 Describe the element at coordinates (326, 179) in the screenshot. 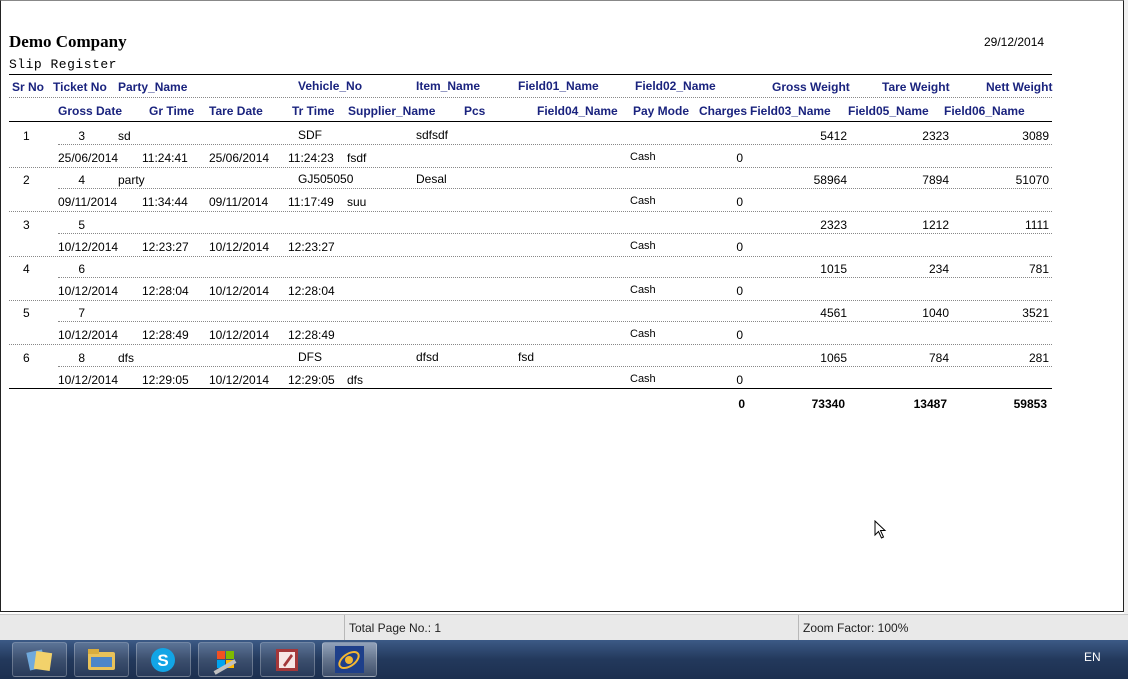

I see `vehicle-no: GJ505050` at that location.